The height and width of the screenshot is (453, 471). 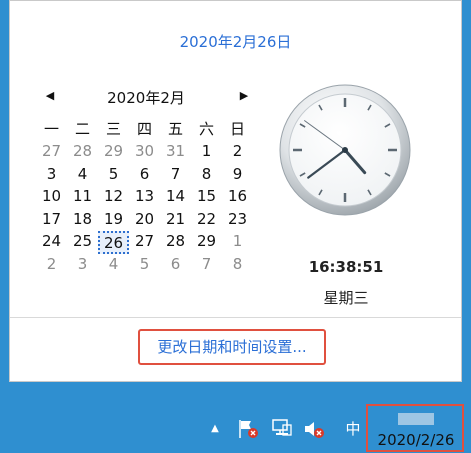 I want to click on weekday-header: 一 二 三 四 五 六 日, so click(x=146, y=128).